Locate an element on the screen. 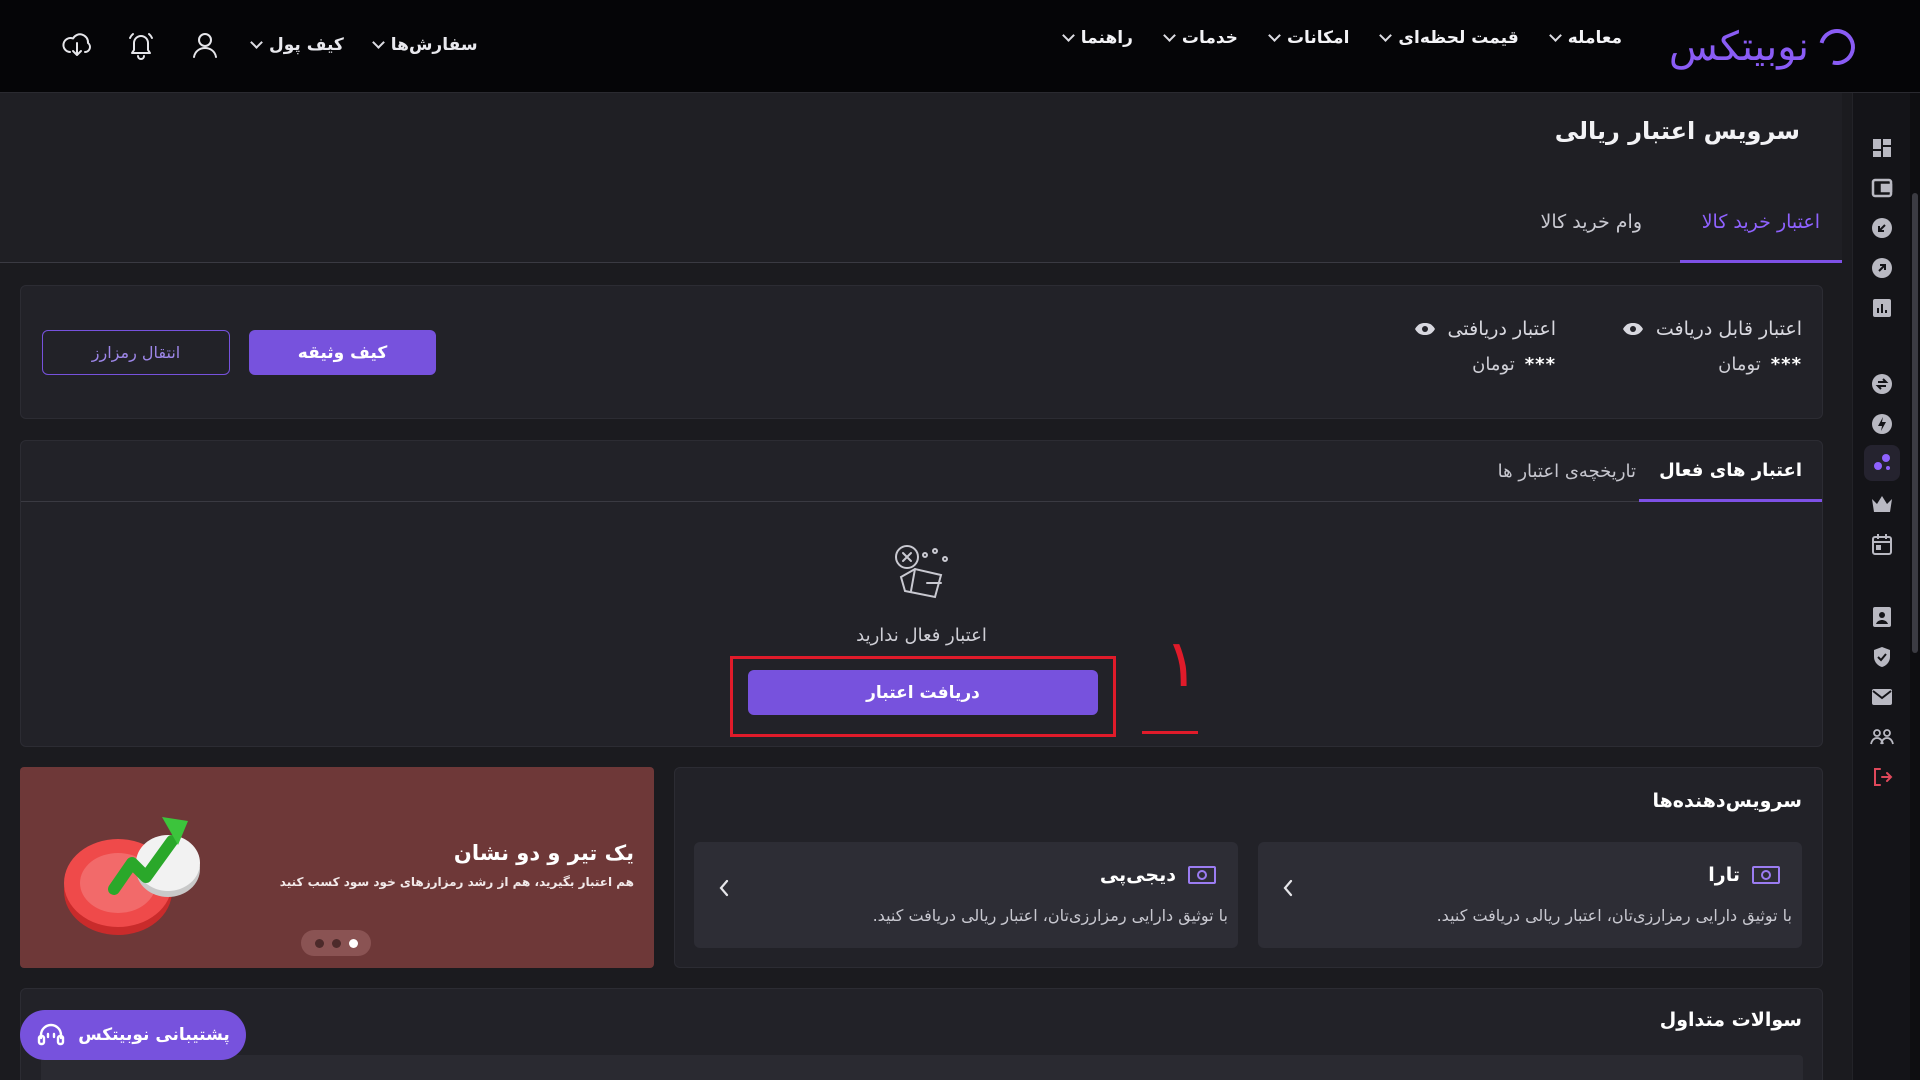  orders-menu: سفارش‌ها is located at coordinates (424, 45).